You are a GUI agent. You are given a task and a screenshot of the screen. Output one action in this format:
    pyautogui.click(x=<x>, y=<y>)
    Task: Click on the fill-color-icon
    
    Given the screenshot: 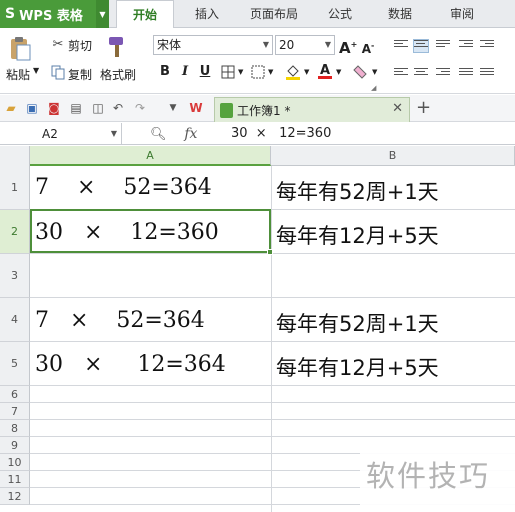 What is the action you would take?
    pyautogui.click(x=293, y=72)
    